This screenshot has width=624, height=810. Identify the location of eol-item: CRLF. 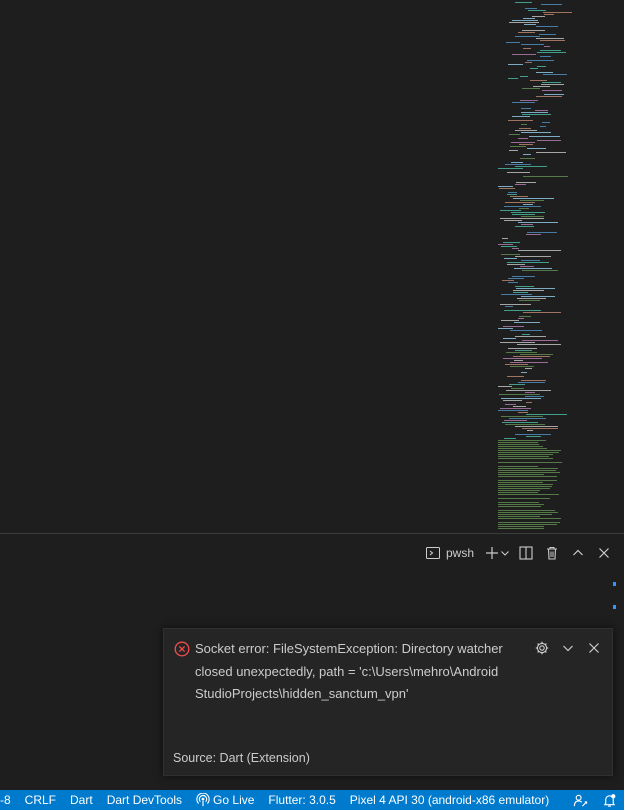
(40, 800).